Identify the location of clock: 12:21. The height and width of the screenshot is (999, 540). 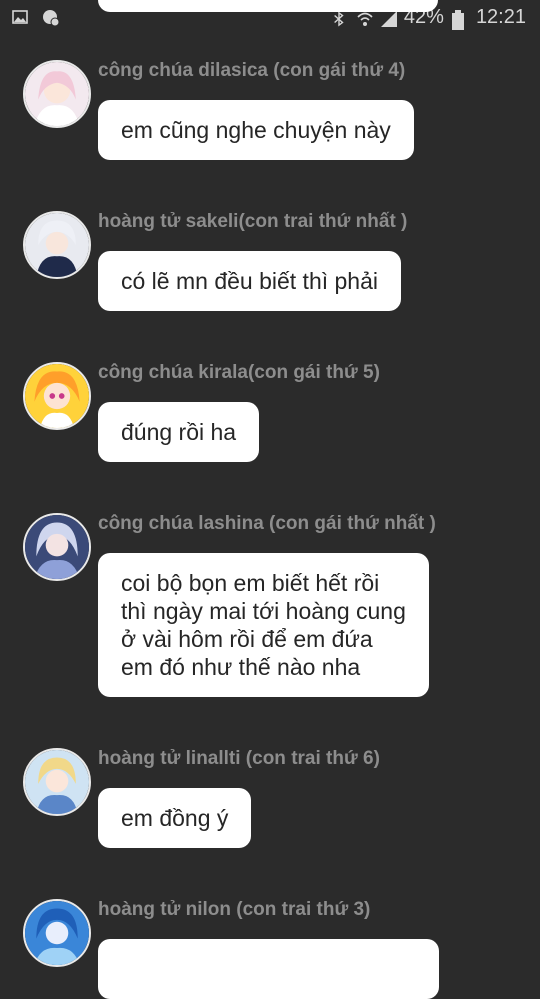
(500, 17).